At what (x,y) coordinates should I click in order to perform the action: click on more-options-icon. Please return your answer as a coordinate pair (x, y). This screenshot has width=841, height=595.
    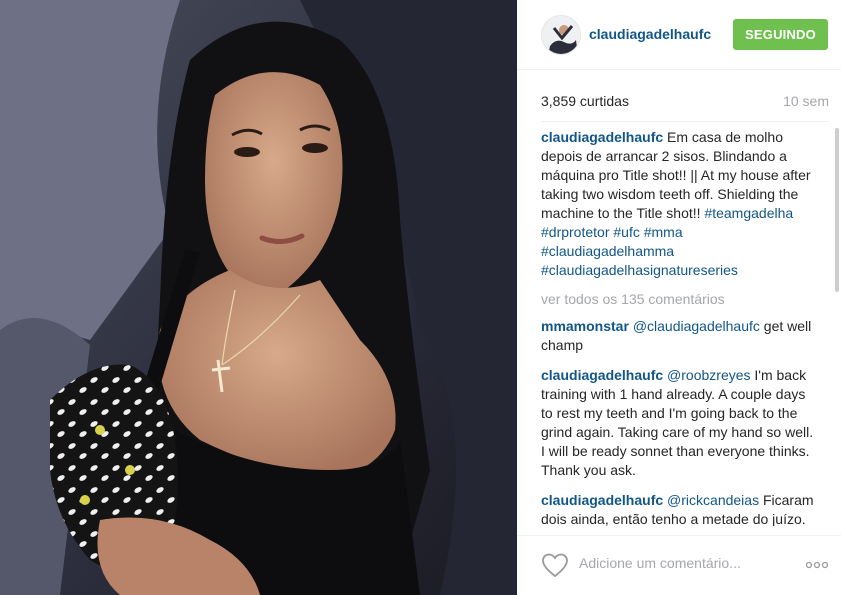
    Looking at the image, I should click on (817, 565).